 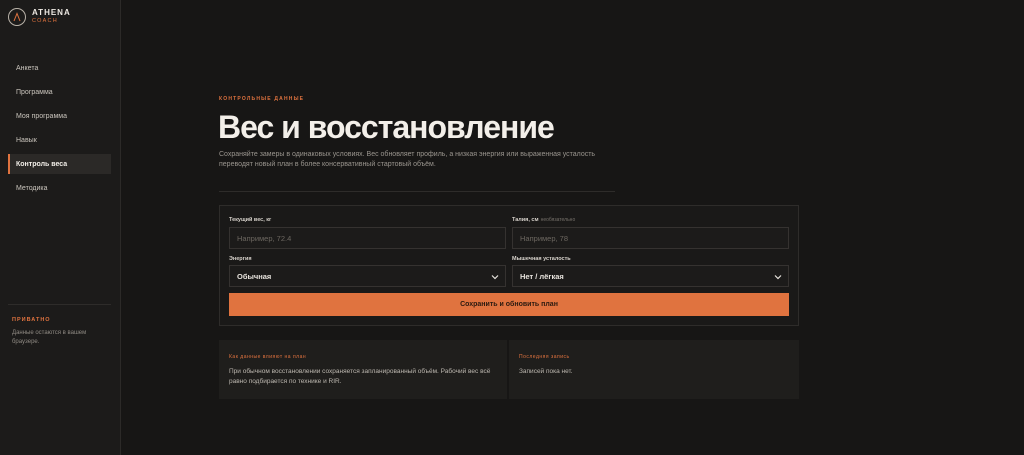 What do you see at coordinates (509, 304) in the screenshot?
I see `save-update-plan-button: Сохранить и обновить план` at bounding box center [509, 304].